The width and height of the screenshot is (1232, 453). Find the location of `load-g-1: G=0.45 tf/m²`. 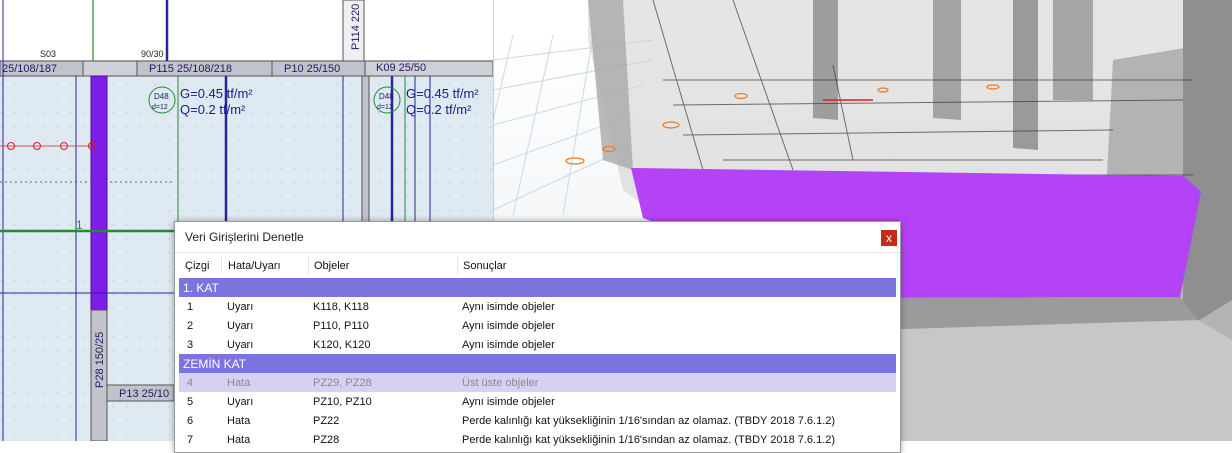

load-g-1: G=0.45 tf/m² is located at coordinates (216, 93).